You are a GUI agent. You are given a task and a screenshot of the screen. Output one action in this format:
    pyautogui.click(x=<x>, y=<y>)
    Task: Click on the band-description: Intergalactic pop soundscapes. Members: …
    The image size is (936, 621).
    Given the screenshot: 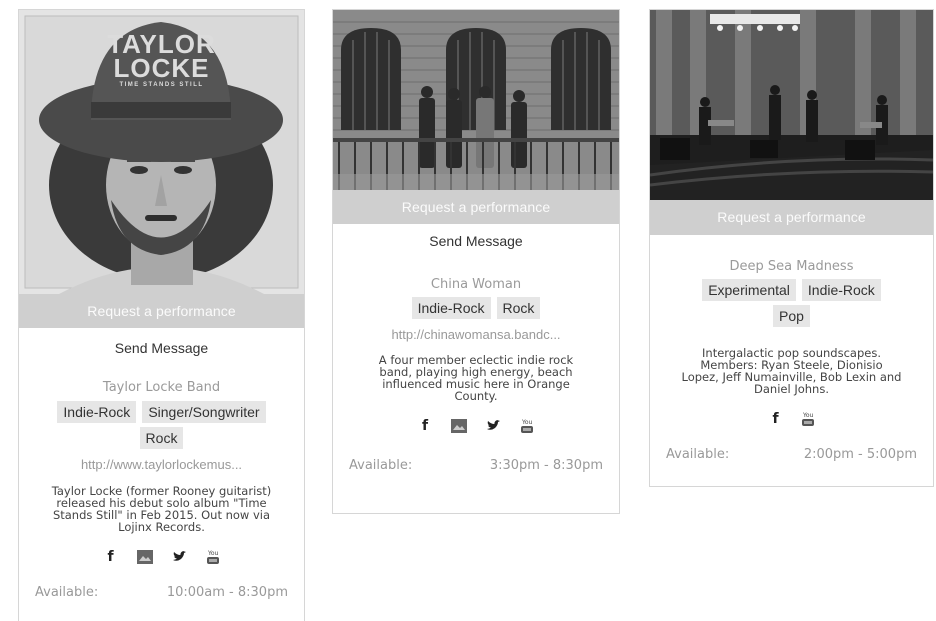 What is the action you would take?
    pyautogui.click(x=791, y=371)
    